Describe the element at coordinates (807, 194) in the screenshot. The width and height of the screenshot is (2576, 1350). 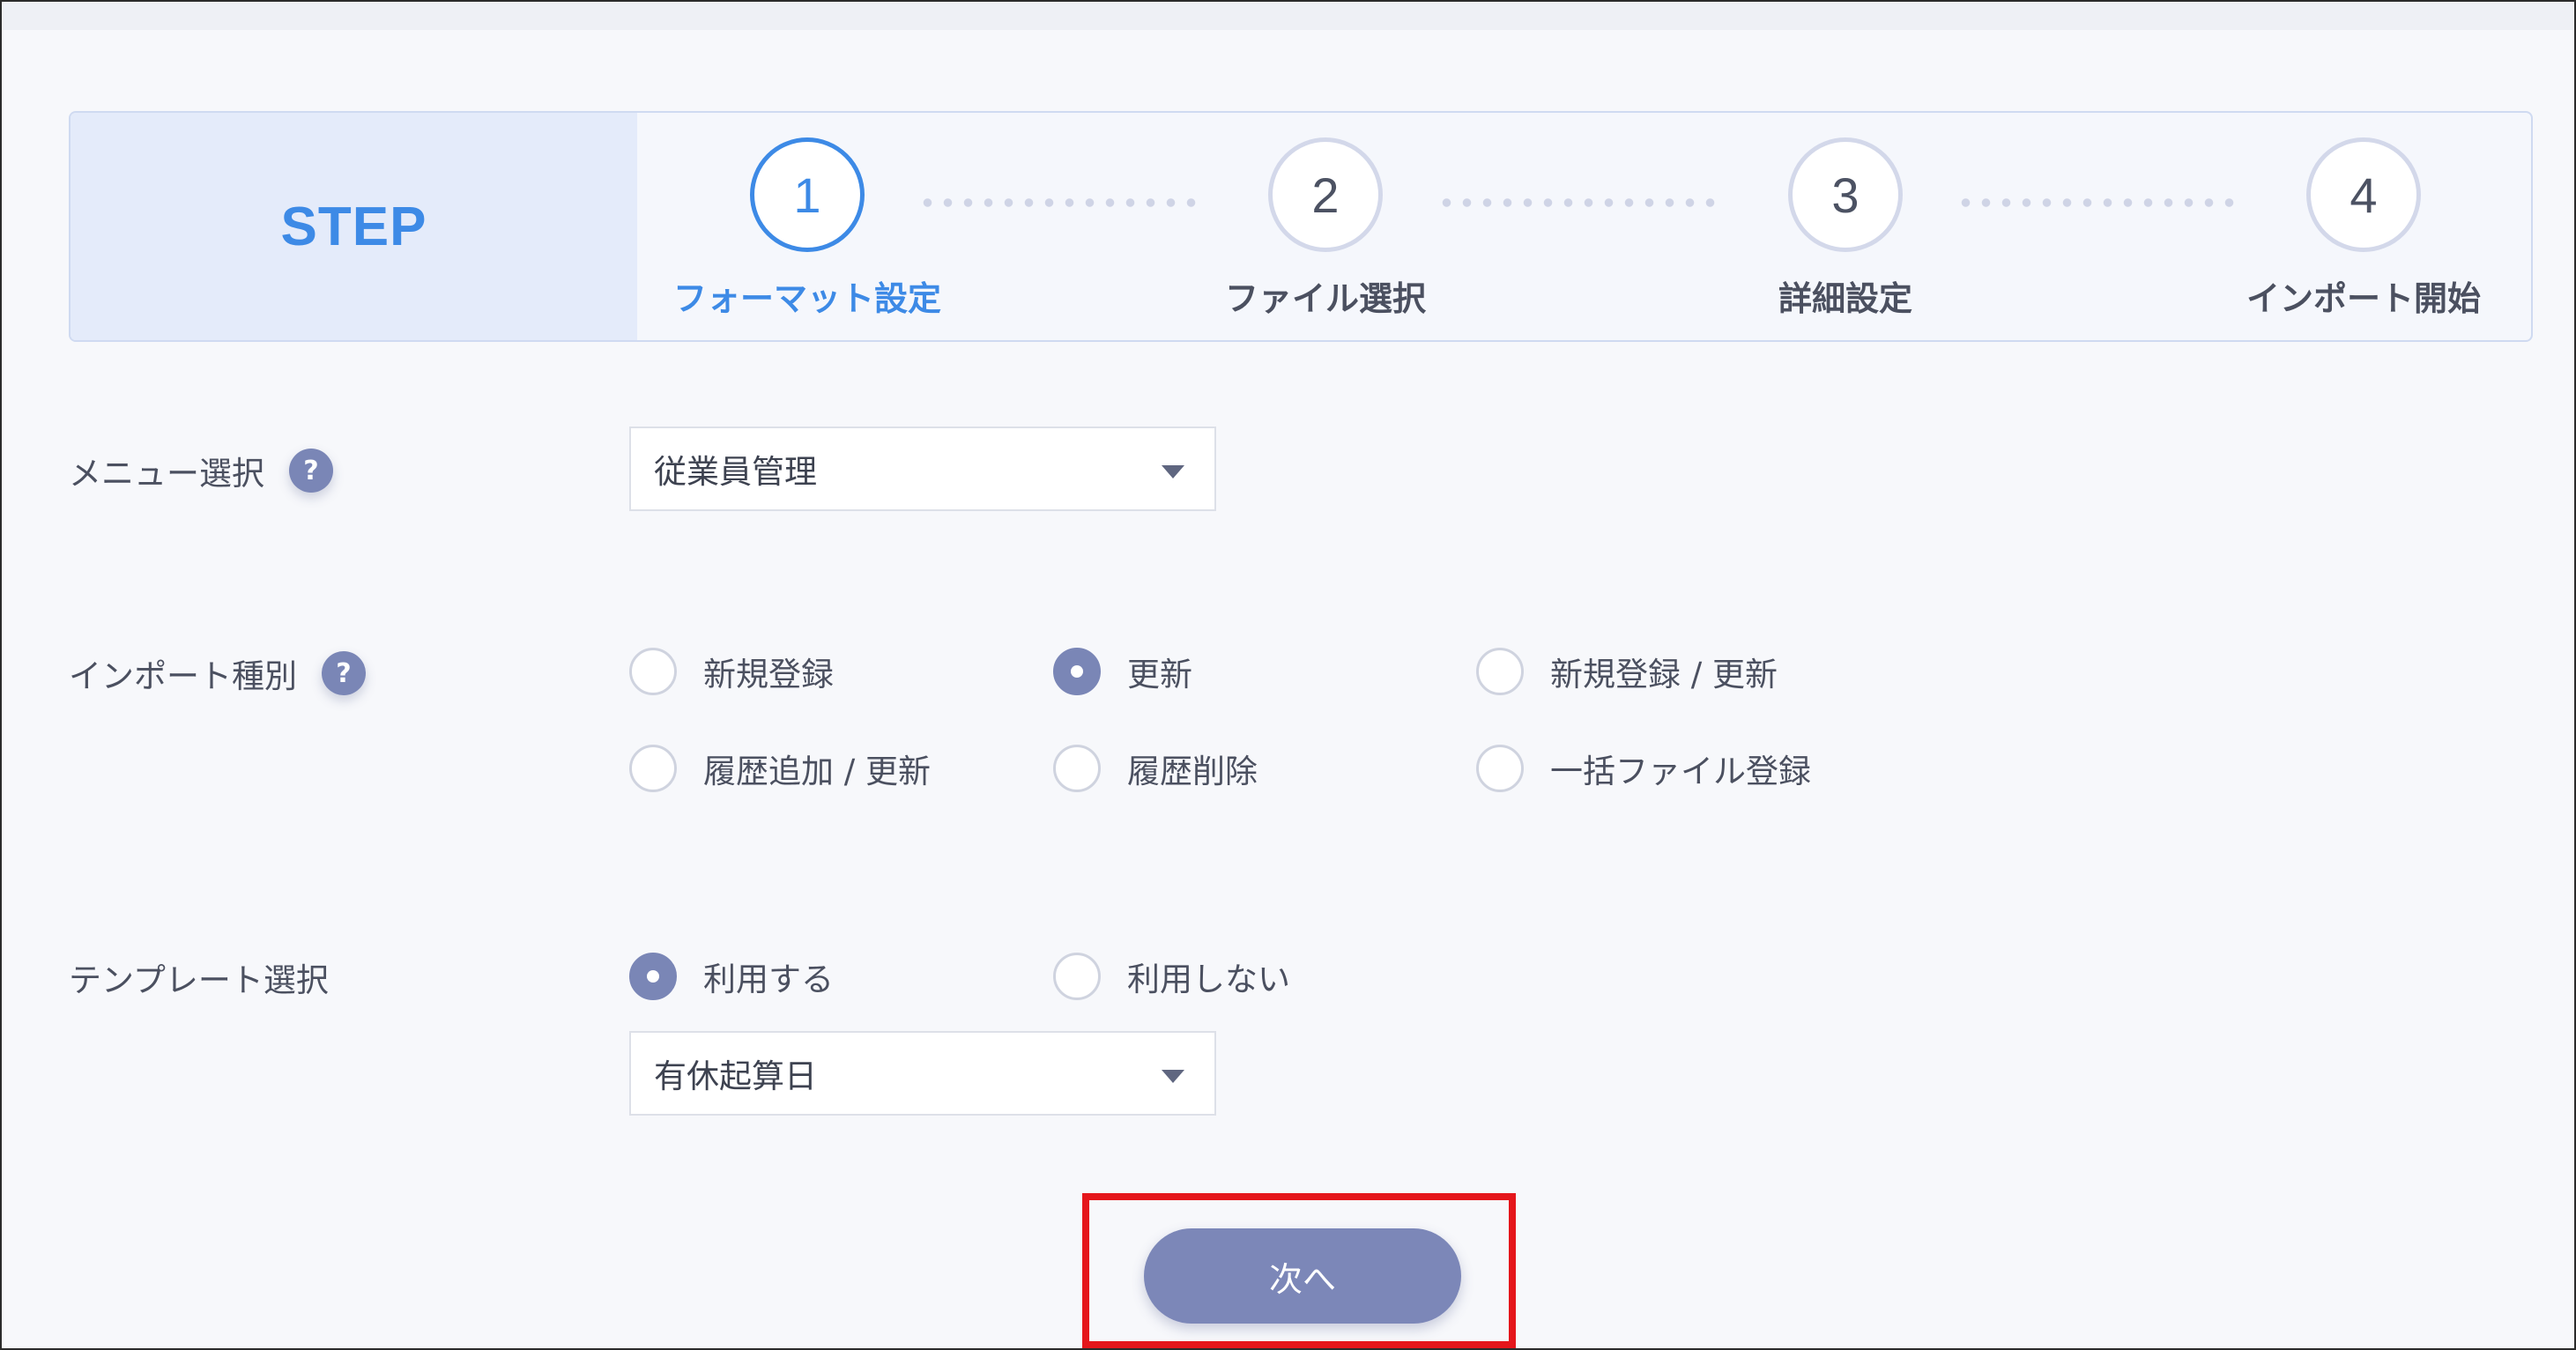
I see `step-1-circle: 1` at that location.